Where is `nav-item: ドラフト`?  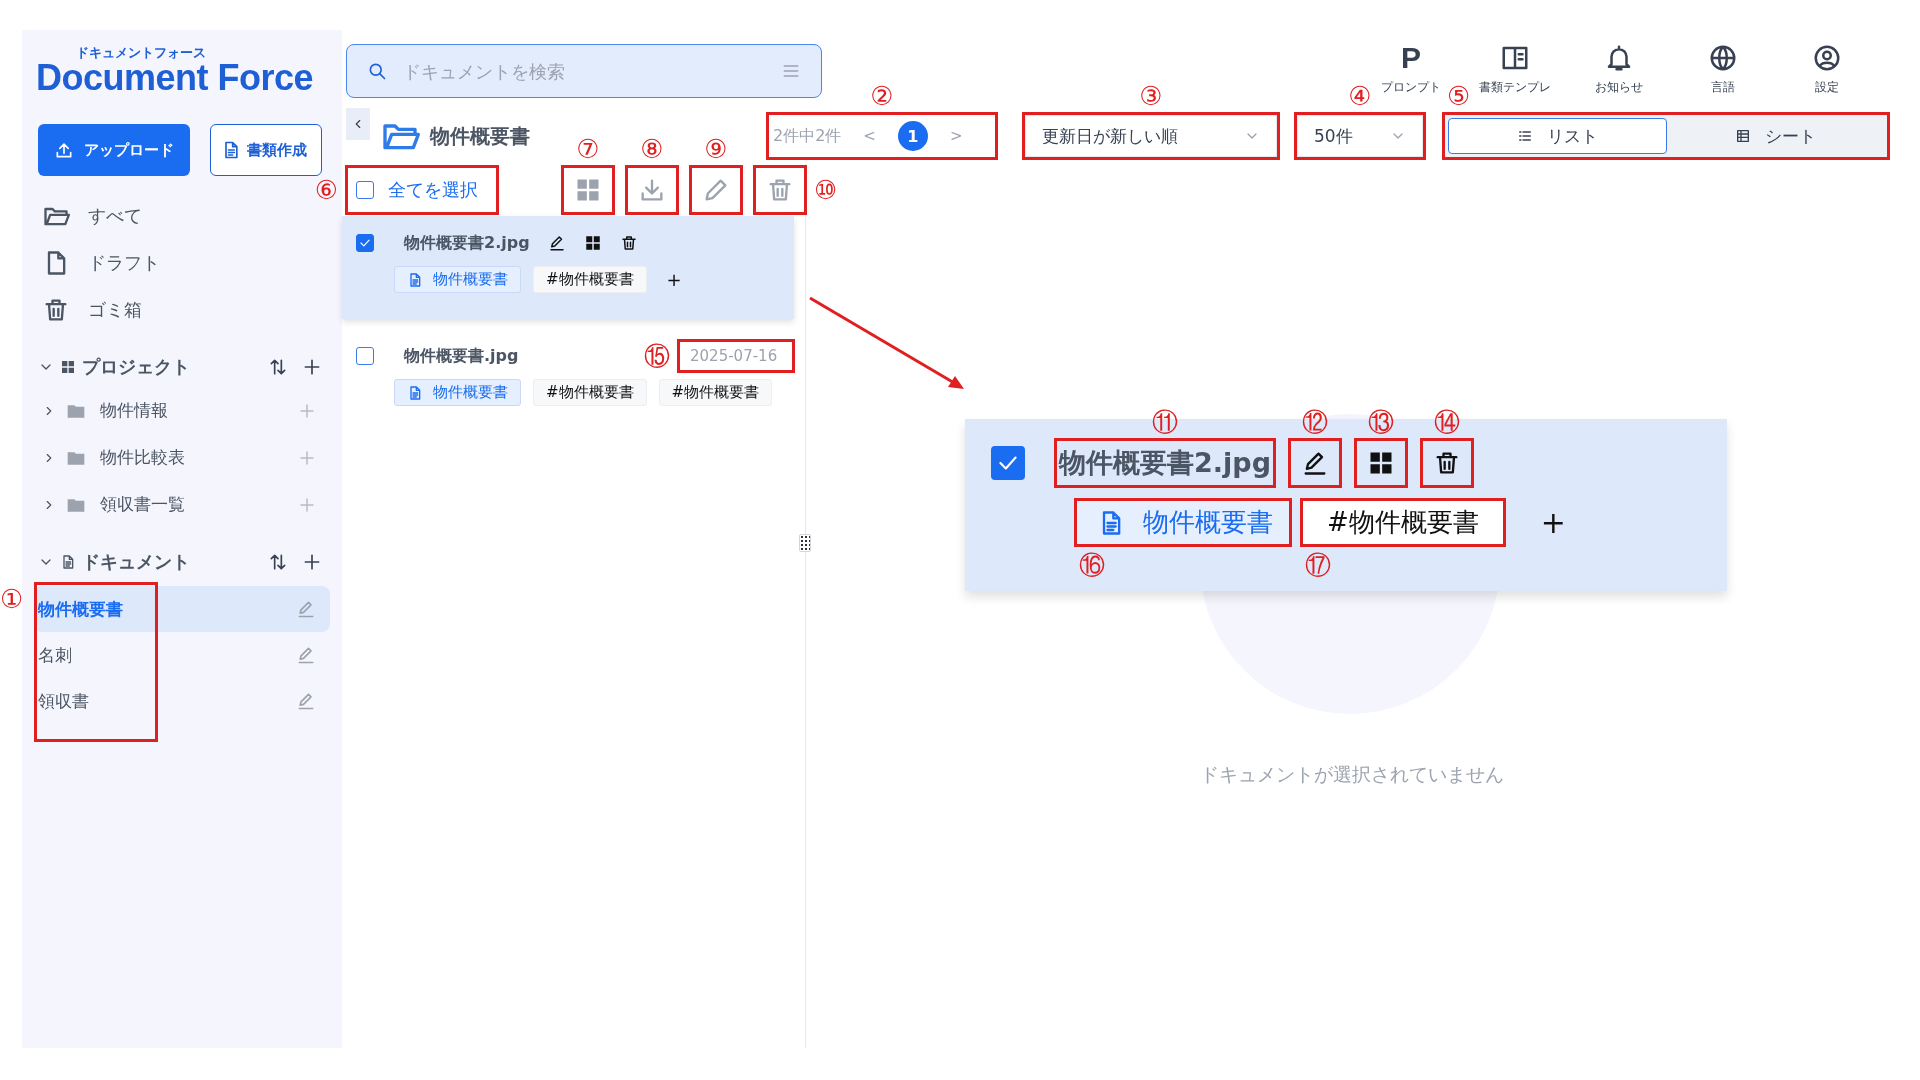
nav-item: ドラフト is located at coordinates (182, 262).